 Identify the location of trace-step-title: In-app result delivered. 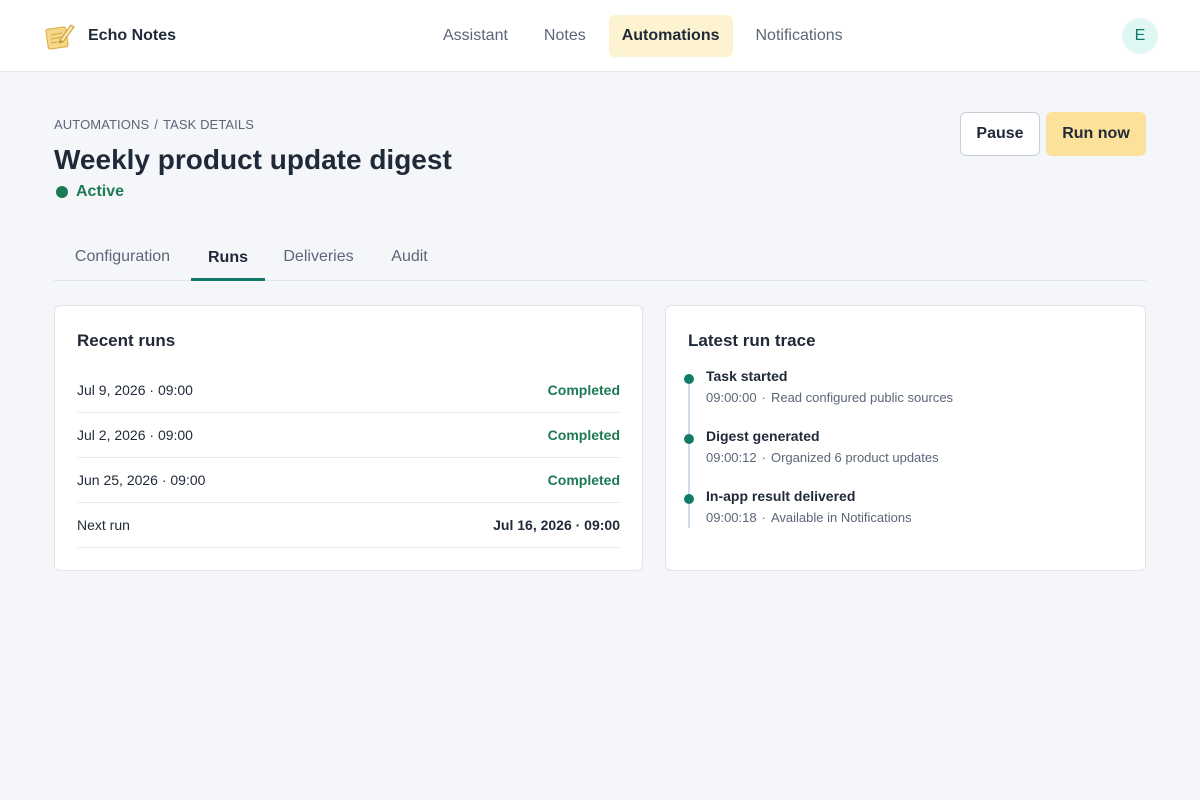
(781, 496).